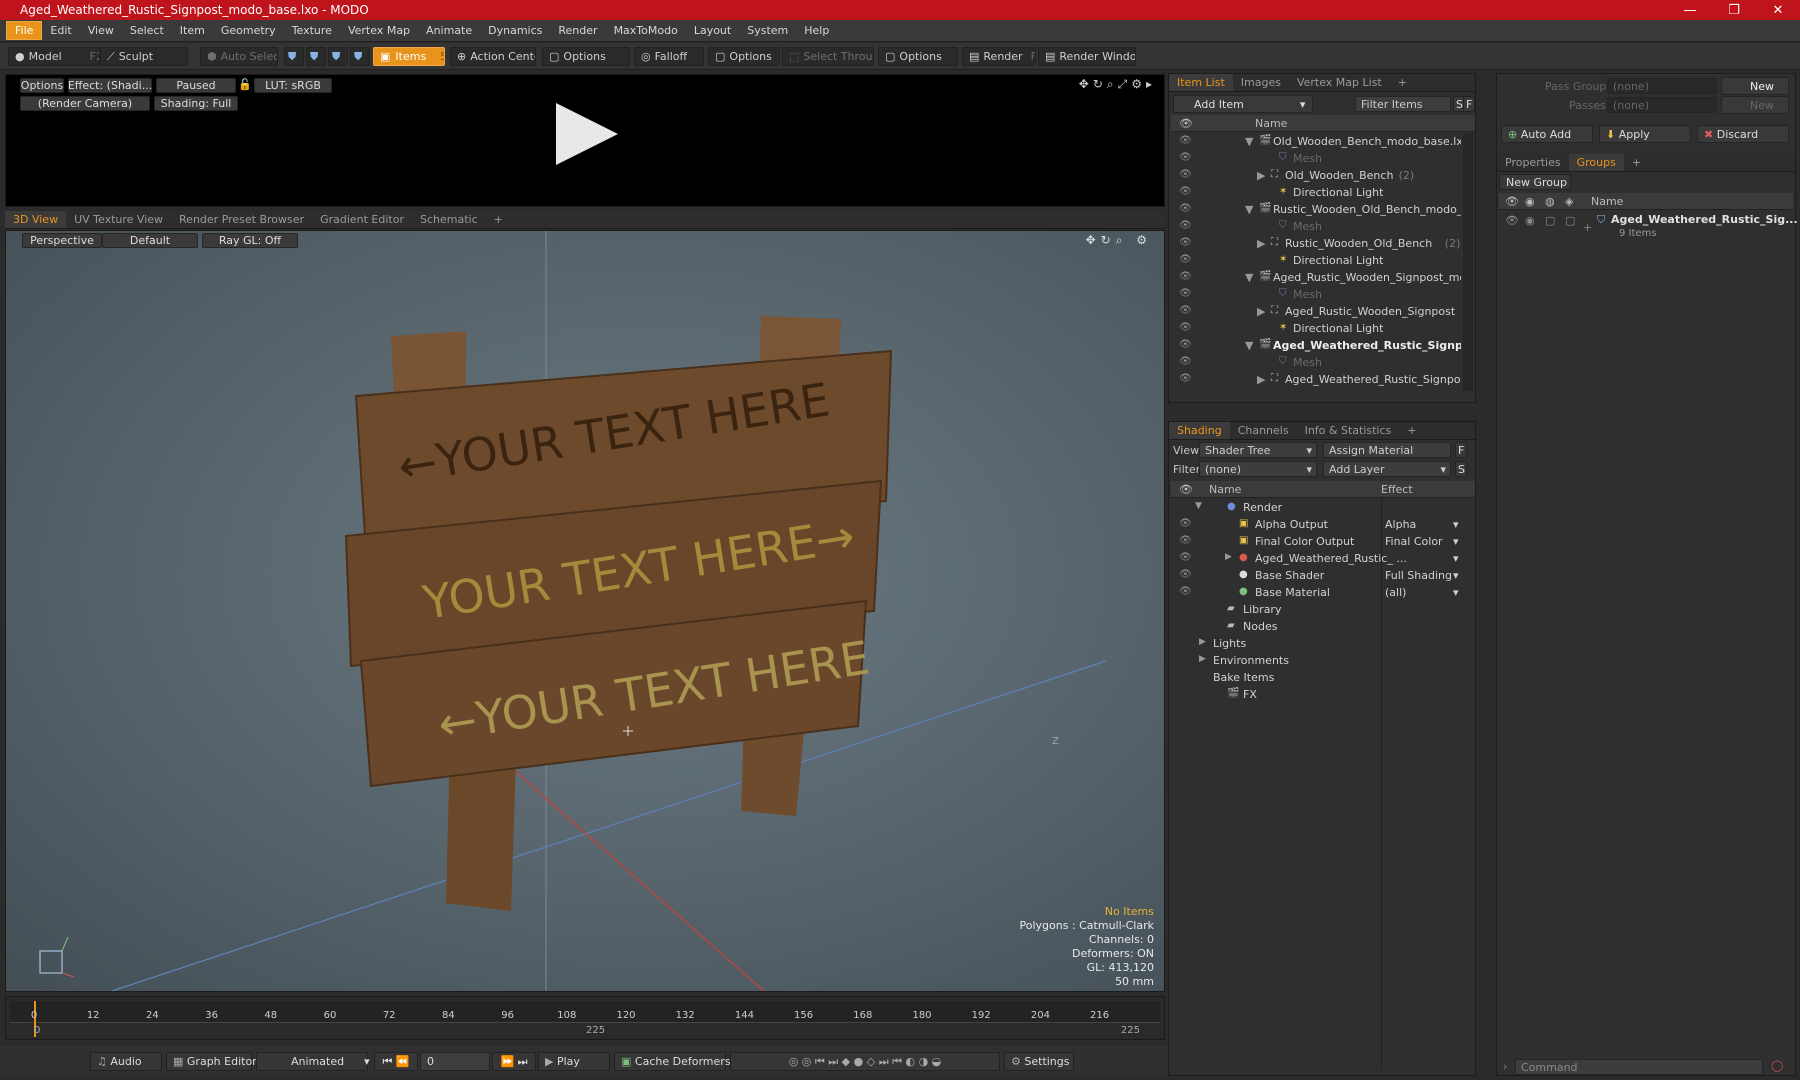  I want to click on action-center-button: ⊕ Action Center, so click(493, 56).